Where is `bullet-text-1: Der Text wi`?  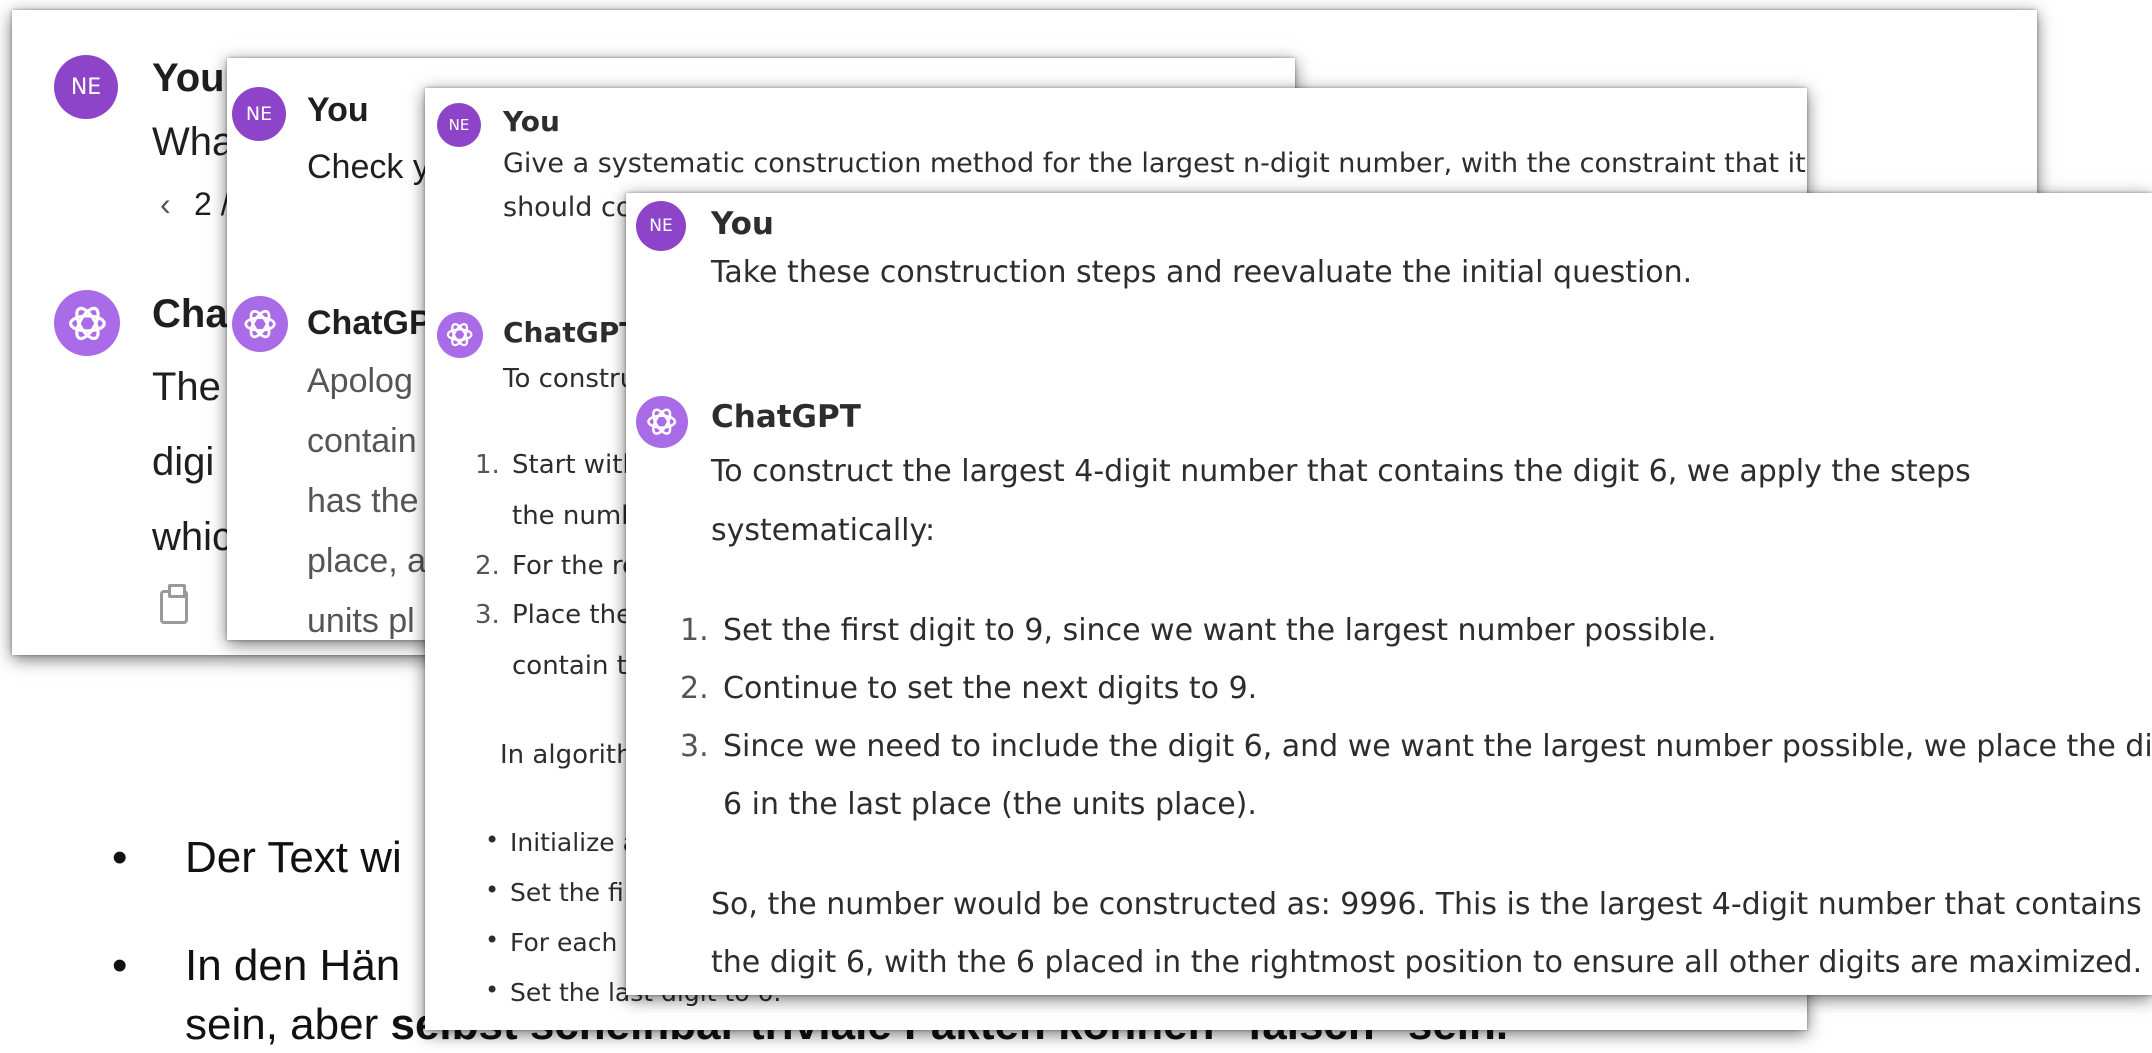
bullet-text-1: Der Text wi is located at coordinates (293, 857).